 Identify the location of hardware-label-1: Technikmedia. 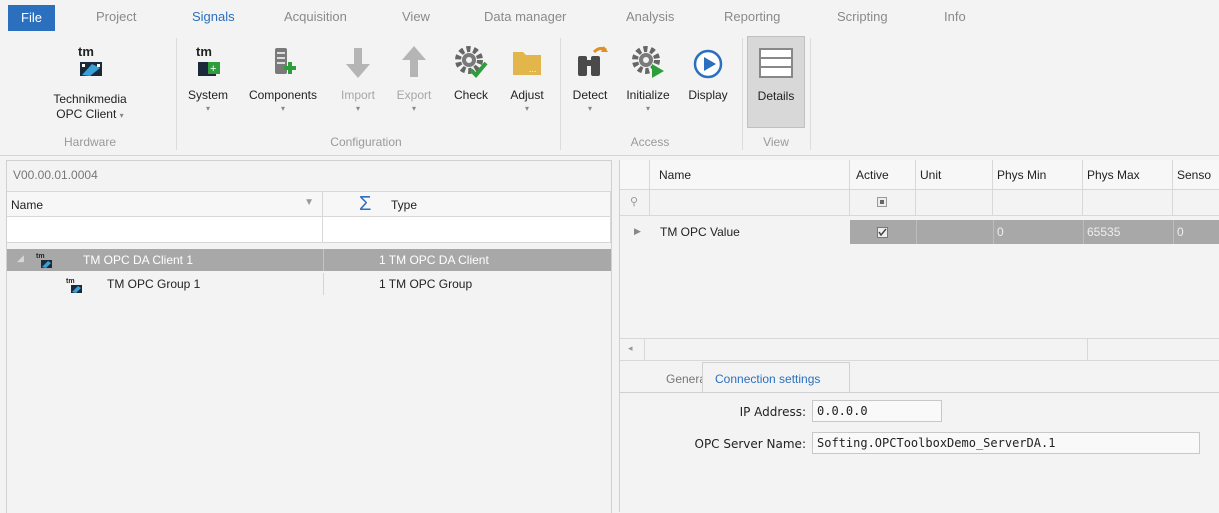
(90, 99).